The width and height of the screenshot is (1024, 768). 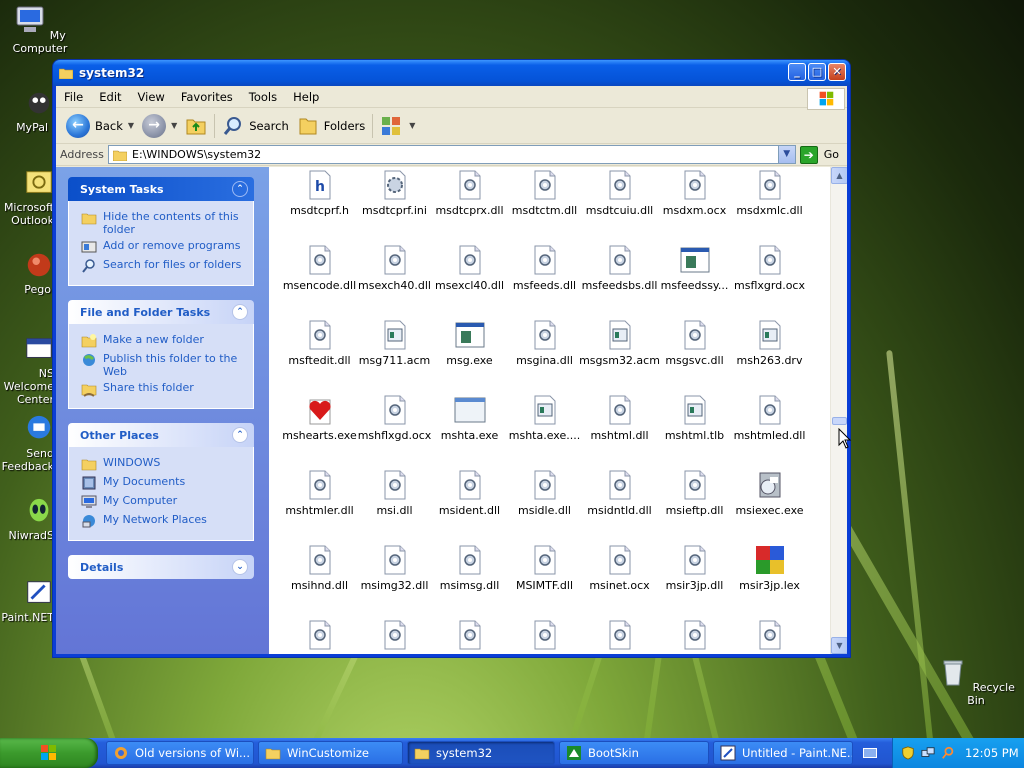 I want to click on file-item: msir3jp.dll, so click(x=694, y=579).